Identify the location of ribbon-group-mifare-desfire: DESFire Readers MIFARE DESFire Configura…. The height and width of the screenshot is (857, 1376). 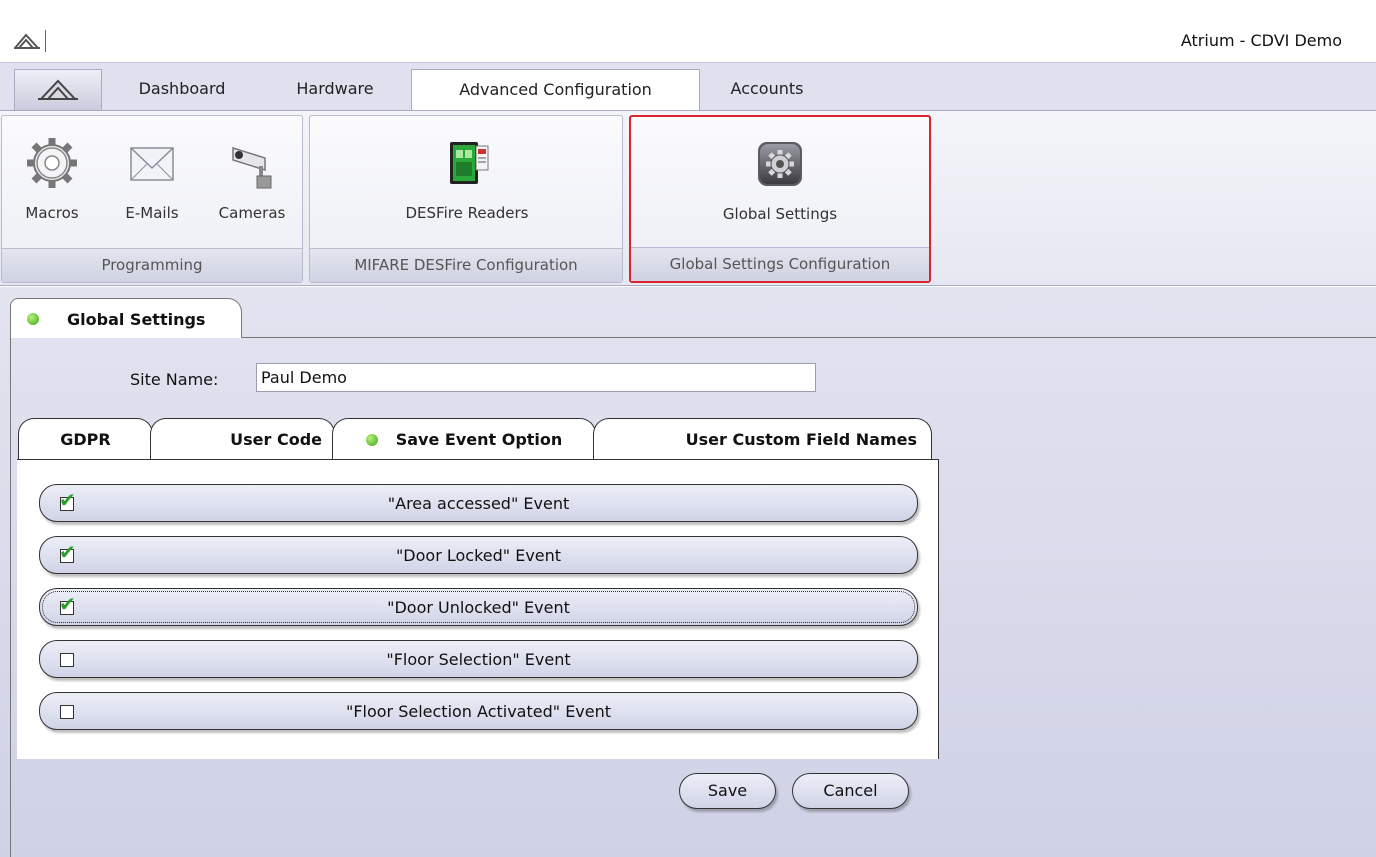
(466, 199).